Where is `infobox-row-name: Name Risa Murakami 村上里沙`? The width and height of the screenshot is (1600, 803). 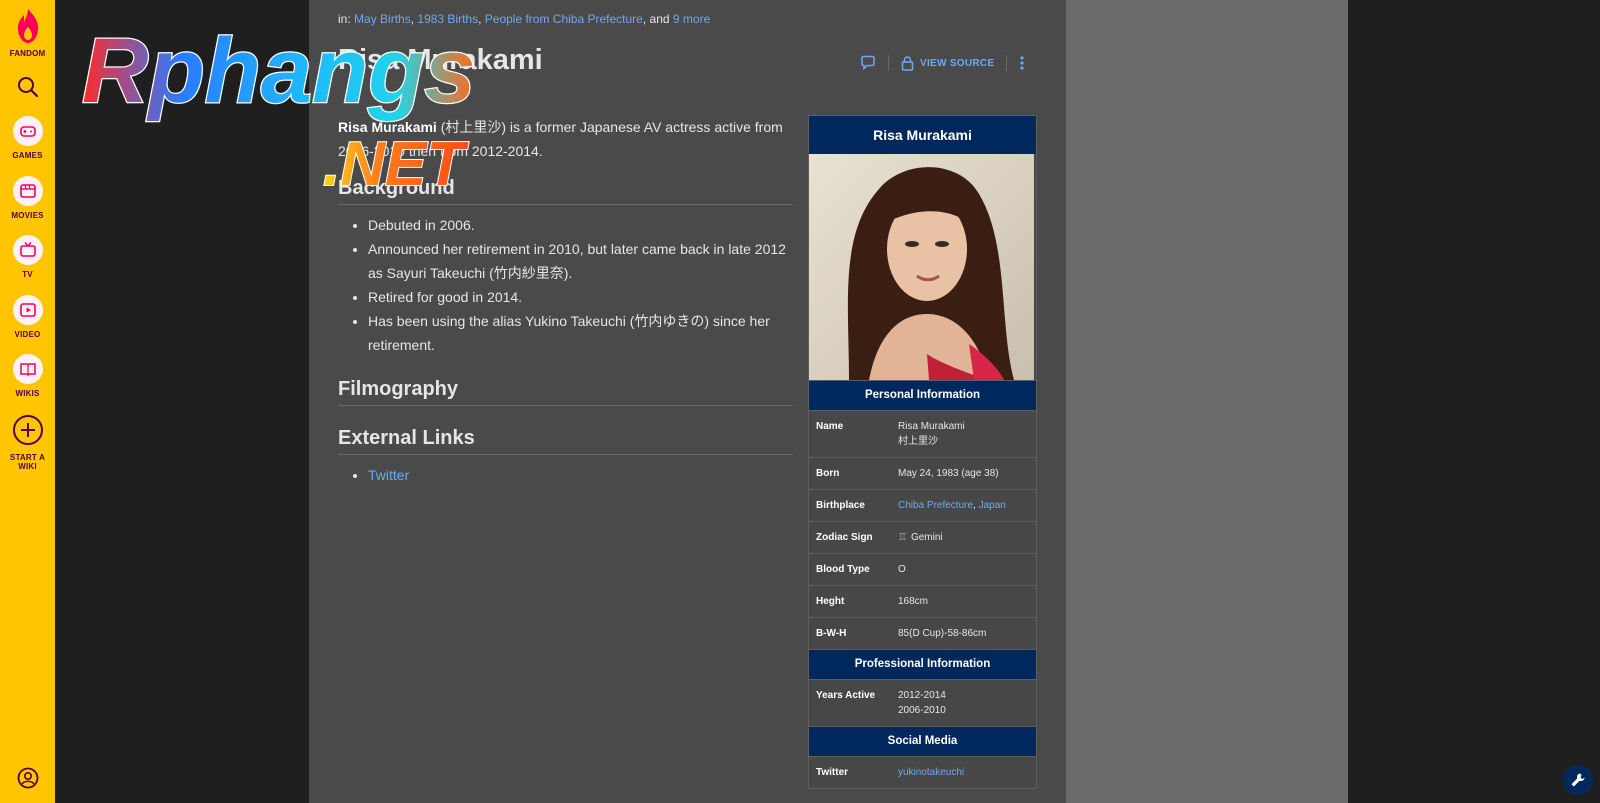
infobox-row-name: Name Risa Murakami 村上里沙 is located at coordinates (922, 433).